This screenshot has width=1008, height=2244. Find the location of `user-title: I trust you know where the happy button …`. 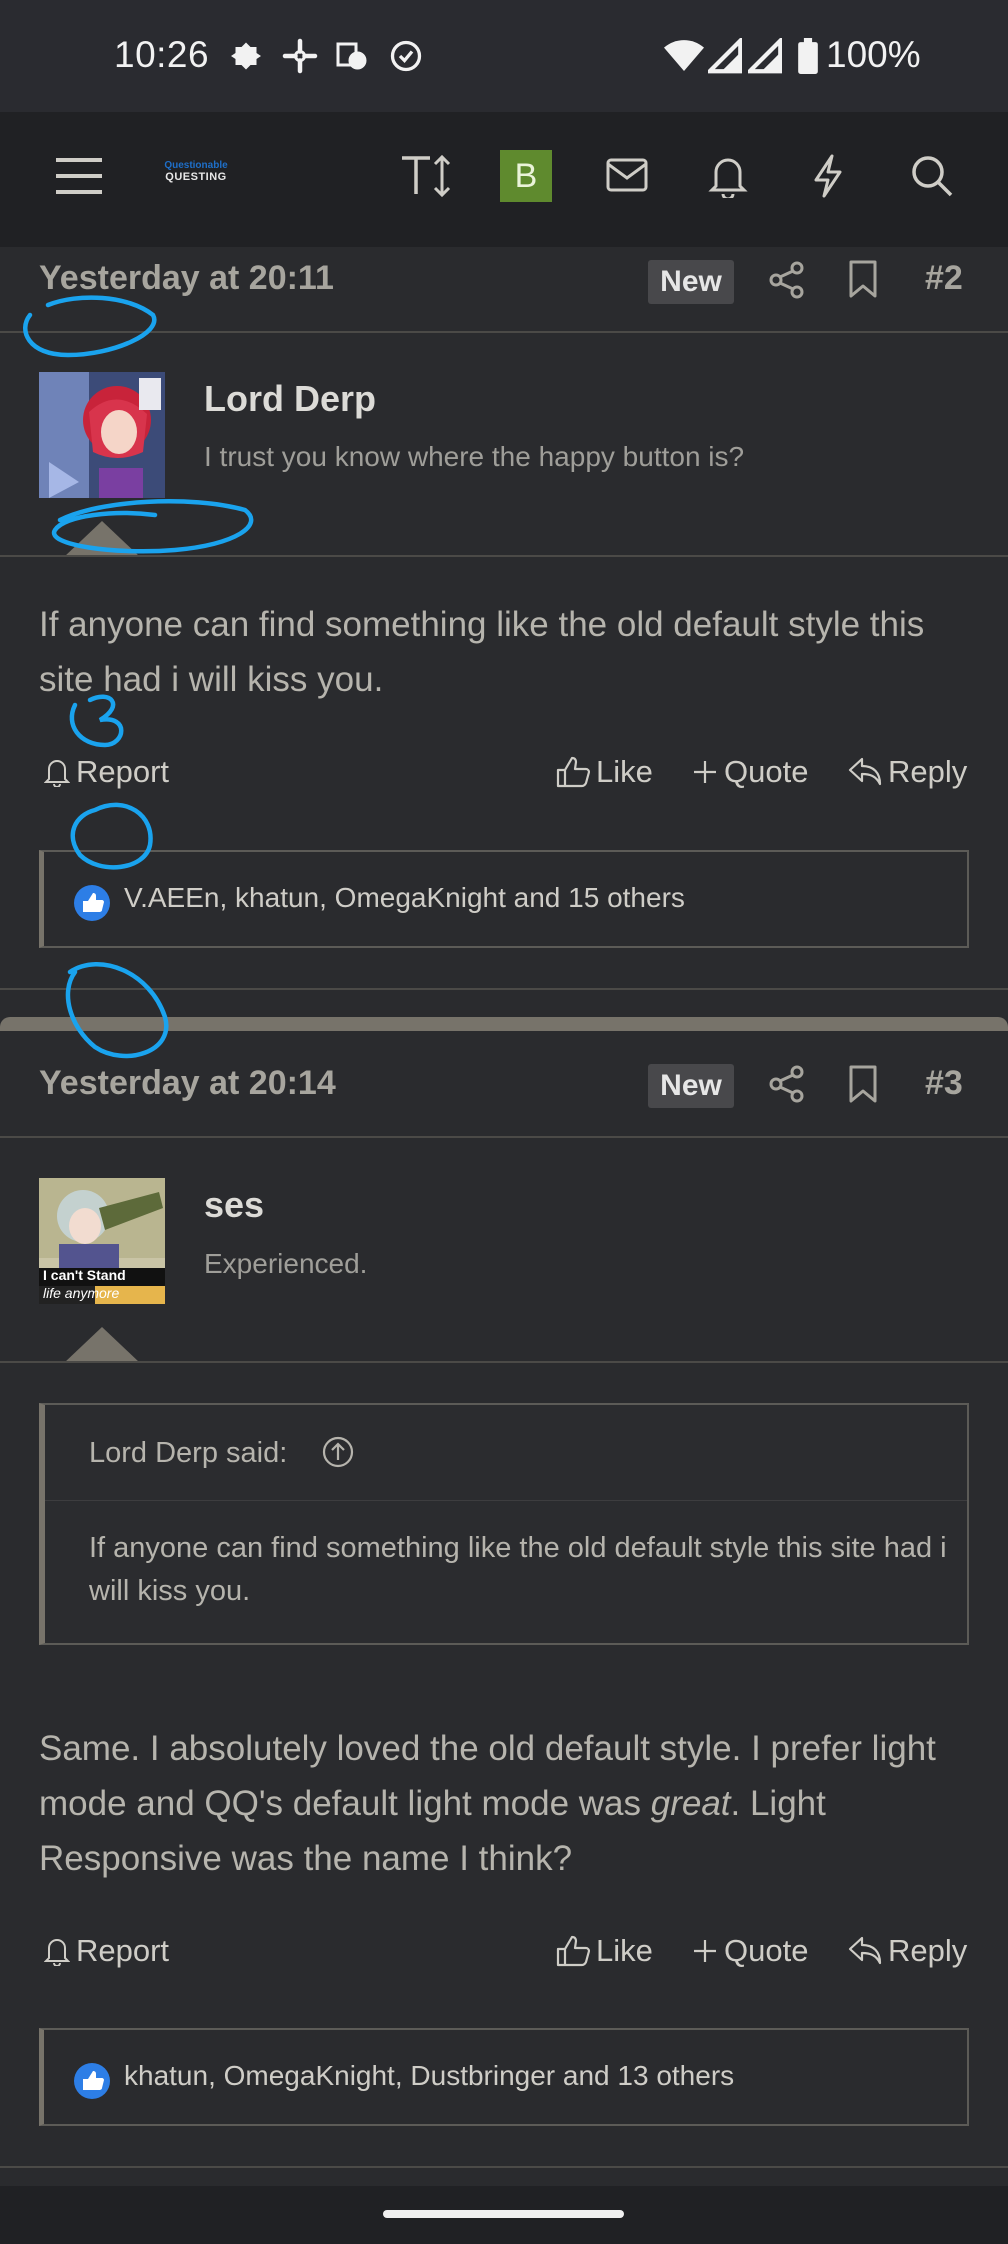

user-title: I trust you know where the happy button … is located at coordinates (474, 456).